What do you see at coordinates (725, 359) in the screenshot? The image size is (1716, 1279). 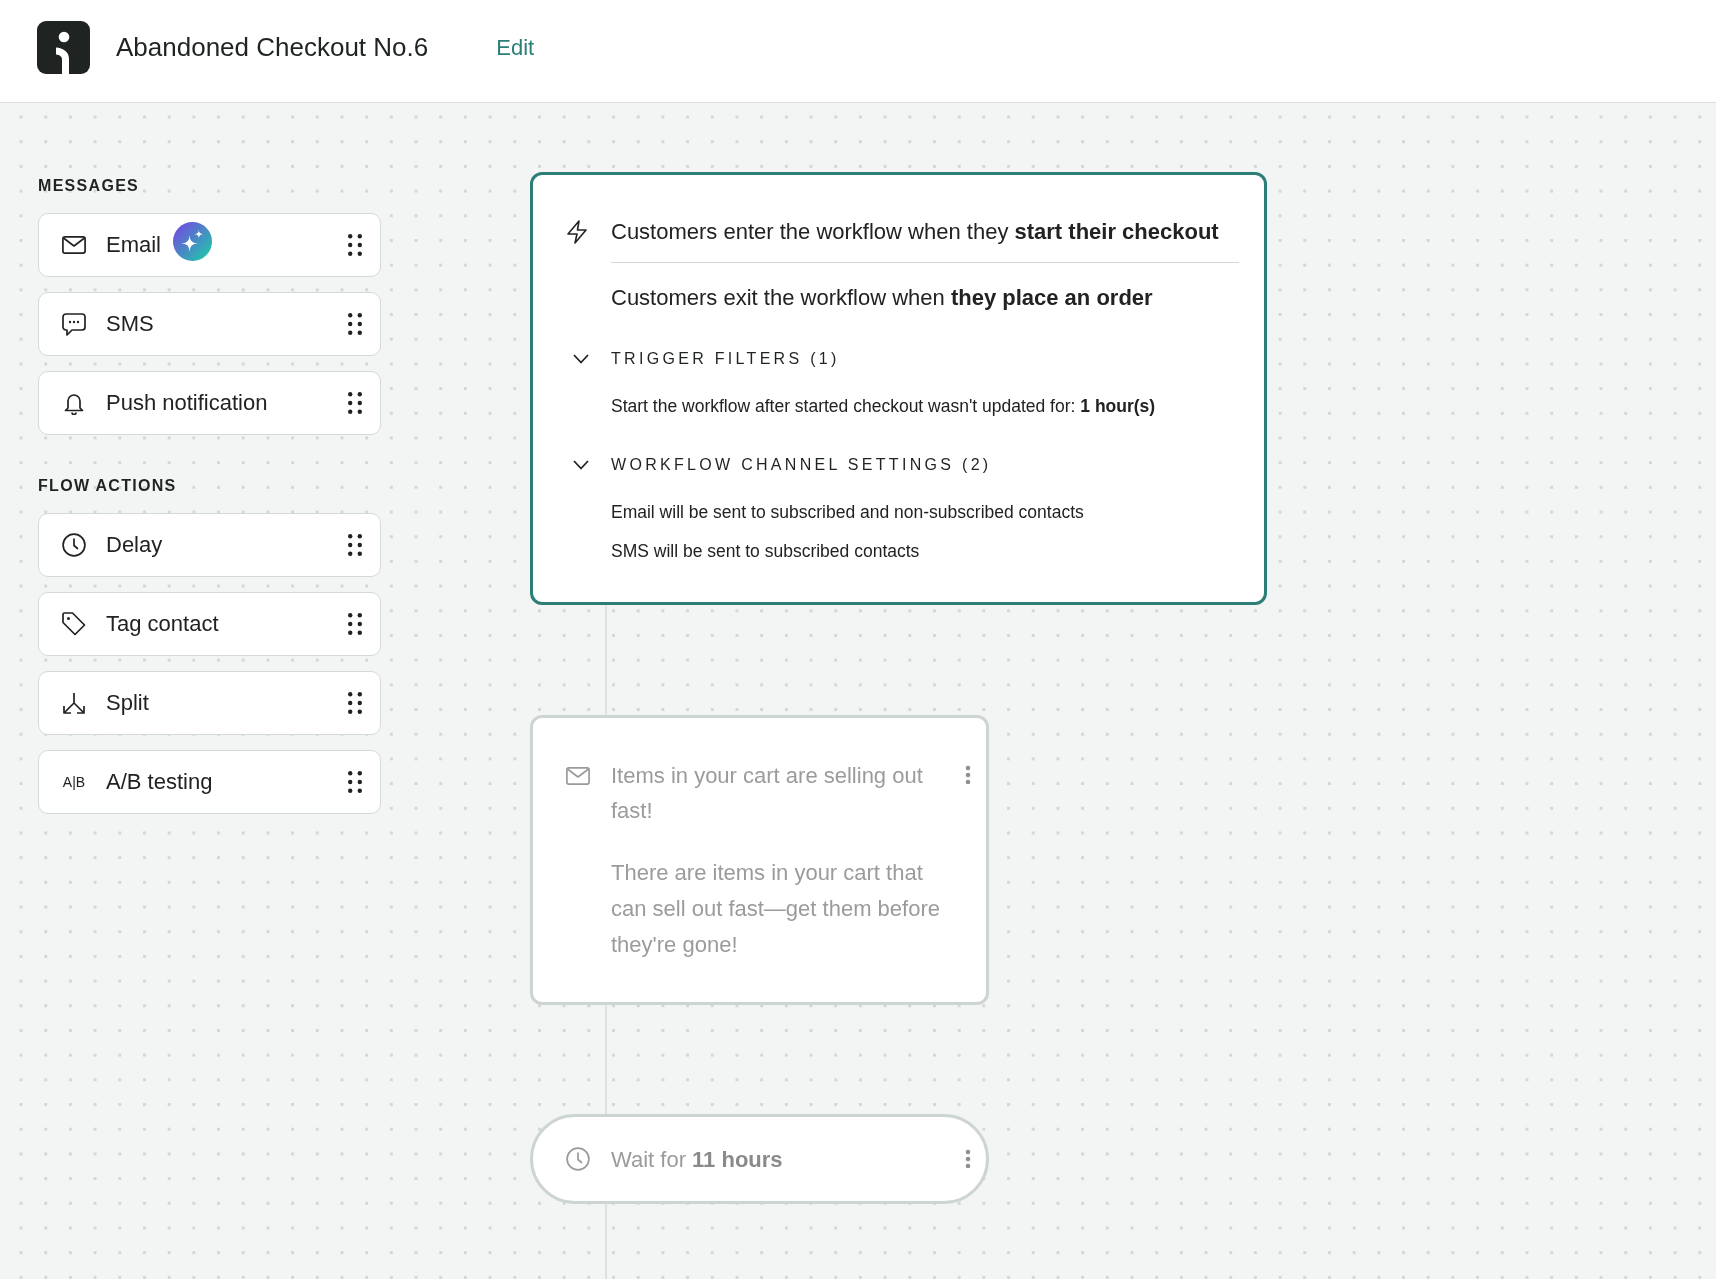 I see `section-heading: TRIGGER FILTERS (1)` at bounding box center [725, 359].